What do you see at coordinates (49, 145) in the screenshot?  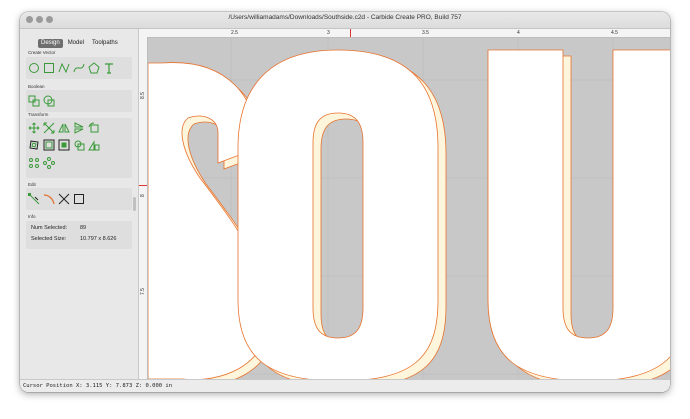 I see `align-icon` at bounding box center [49, 145].